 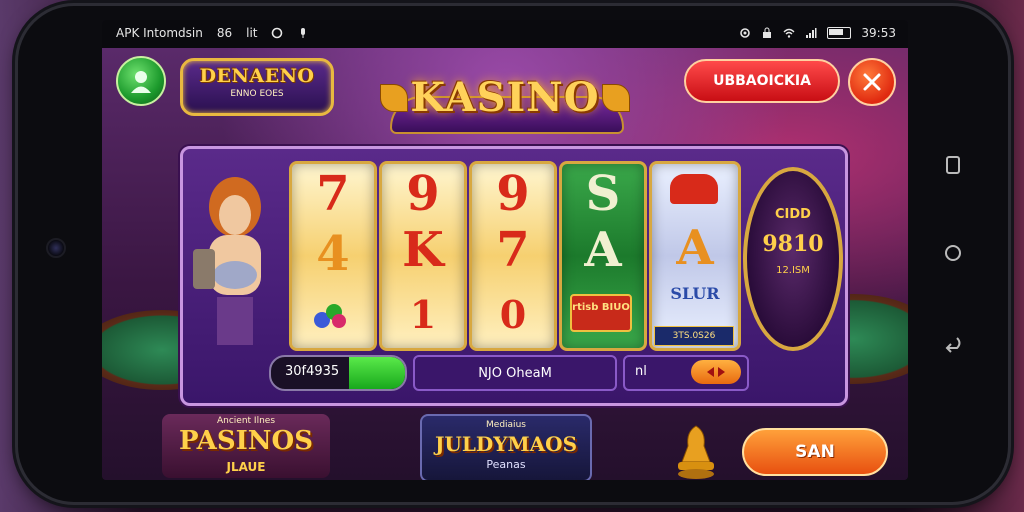 What do you see at coordinates (246, 421) in the screenshot?
I see `promo-1-subtitle-top: Ancient Ilnes` at bounding box center [246, 421].